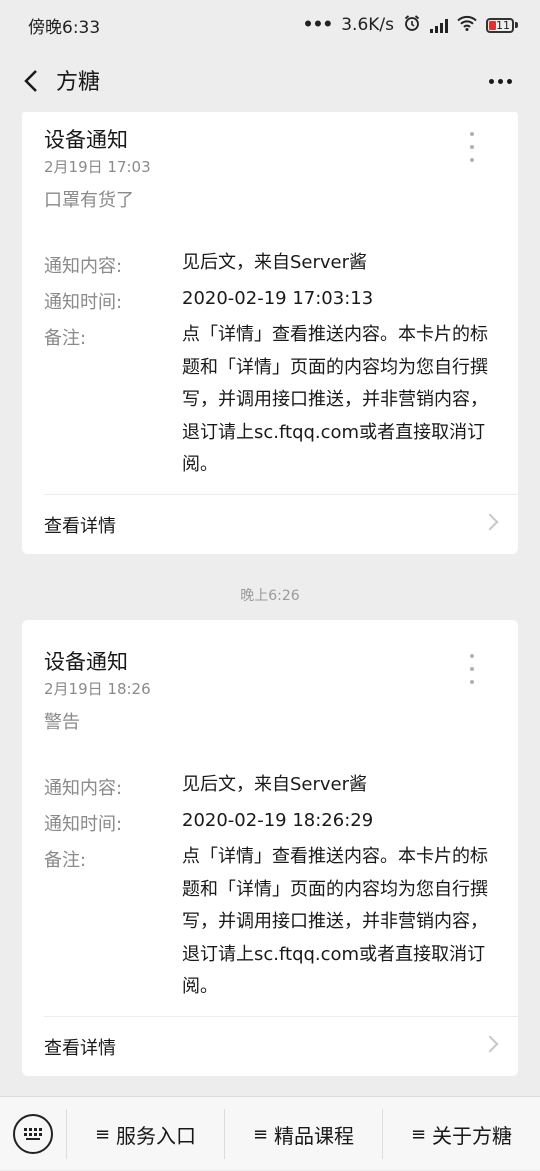 The image size is (540, 1171). I want to click on menu-about: ≡ 关于方糖, so click(461, 1134).